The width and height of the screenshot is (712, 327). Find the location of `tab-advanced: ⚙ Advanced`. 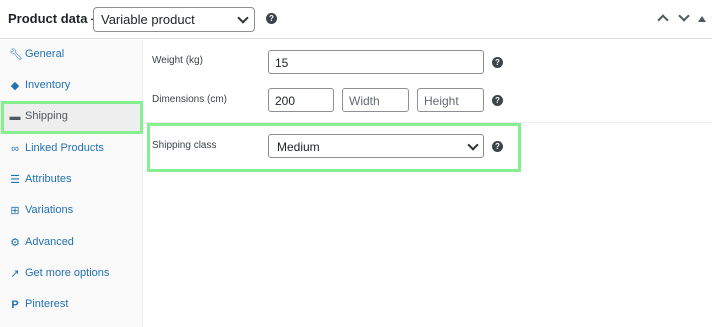

tab-advanced: ⚙ Advanced is located at coordinates (71, 243).